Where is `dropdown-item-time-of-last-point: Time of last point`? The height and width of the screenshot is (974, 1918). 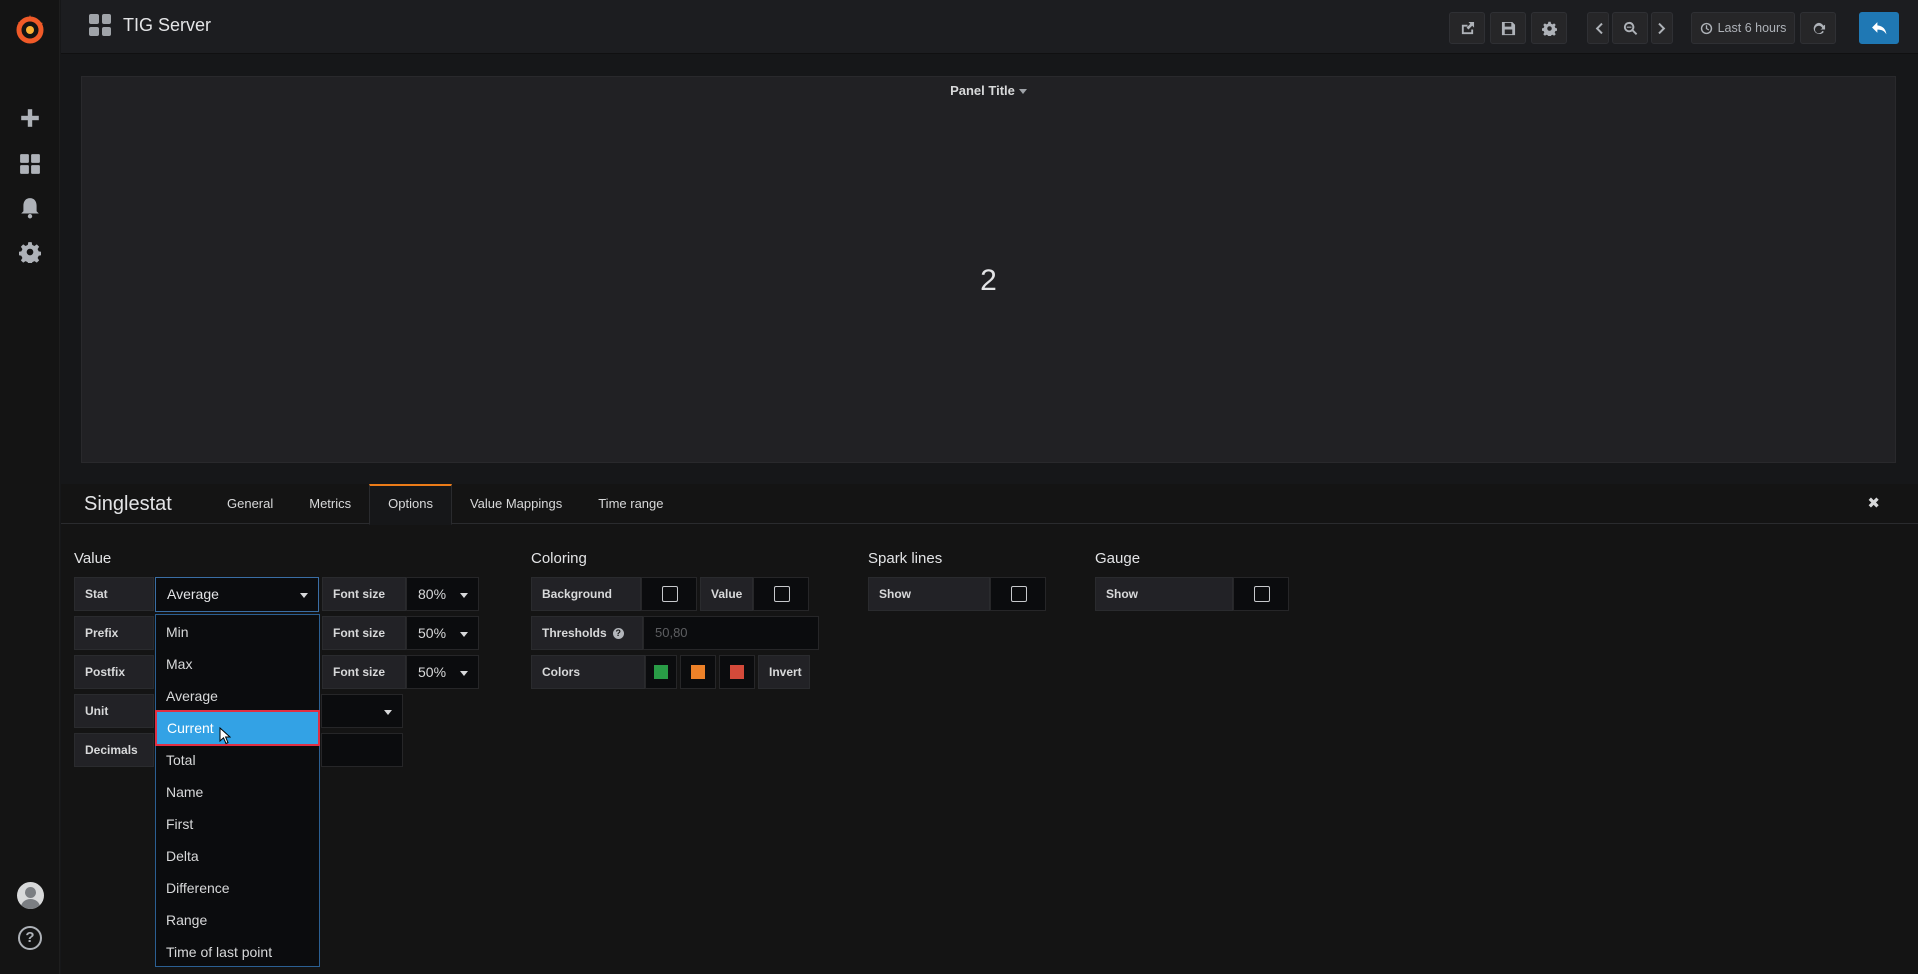
dropdown-item-time-of-last-point: Time of last point is located at coordinates (237, 952).